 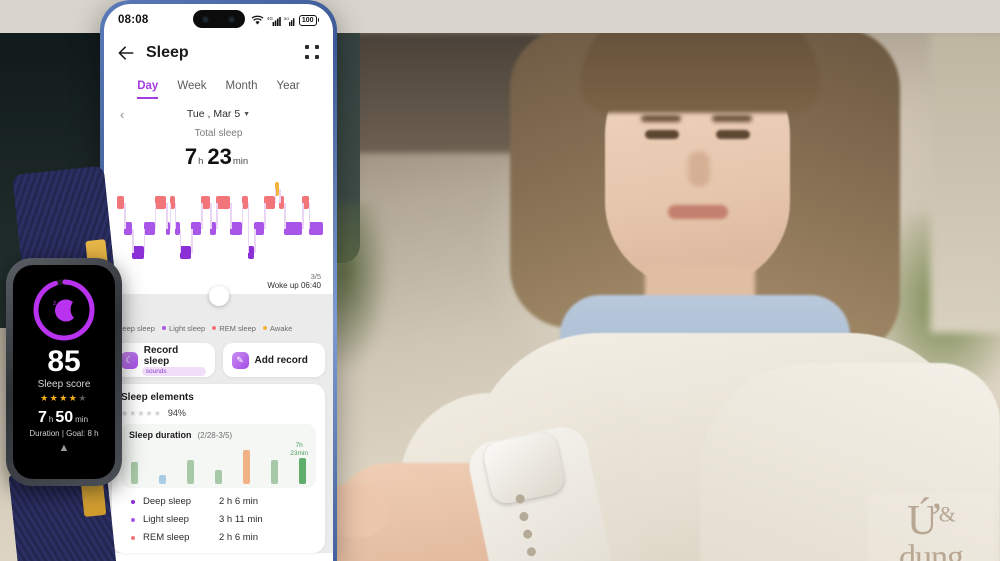 I want to click on tab-week: Week, so click(x=191, y=89).